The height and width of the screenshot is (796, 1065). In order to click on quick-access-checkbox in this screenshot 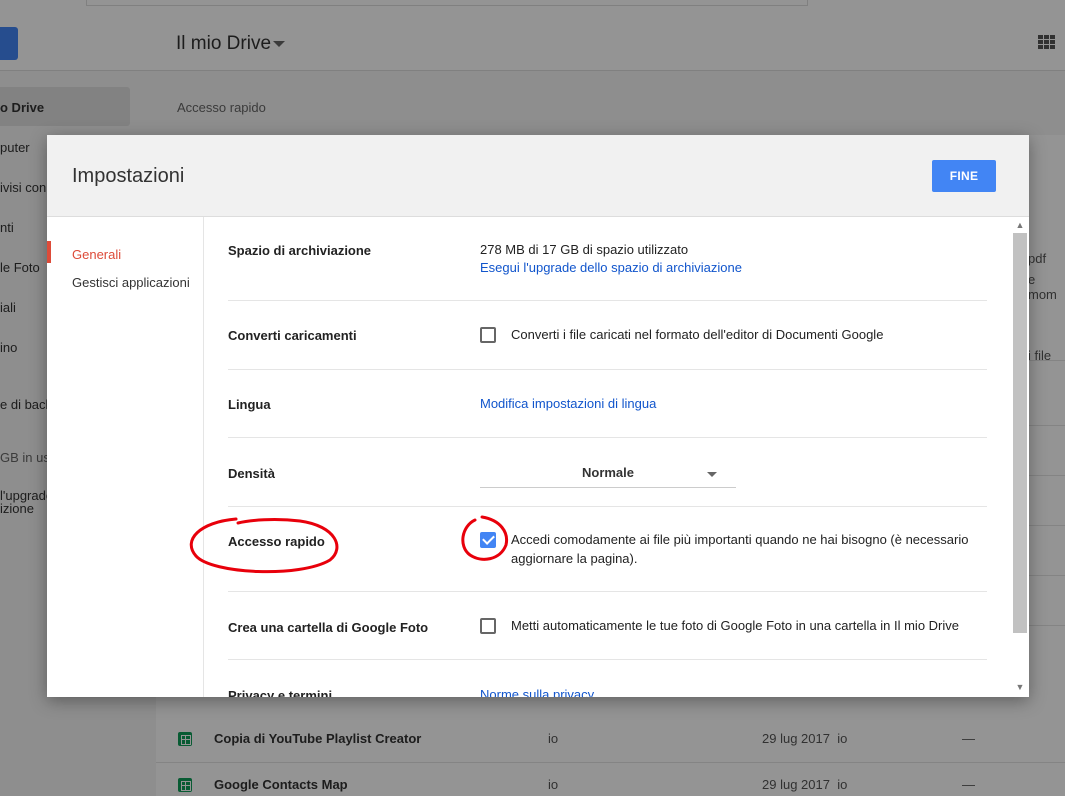, I will do `click(488, 540)`.